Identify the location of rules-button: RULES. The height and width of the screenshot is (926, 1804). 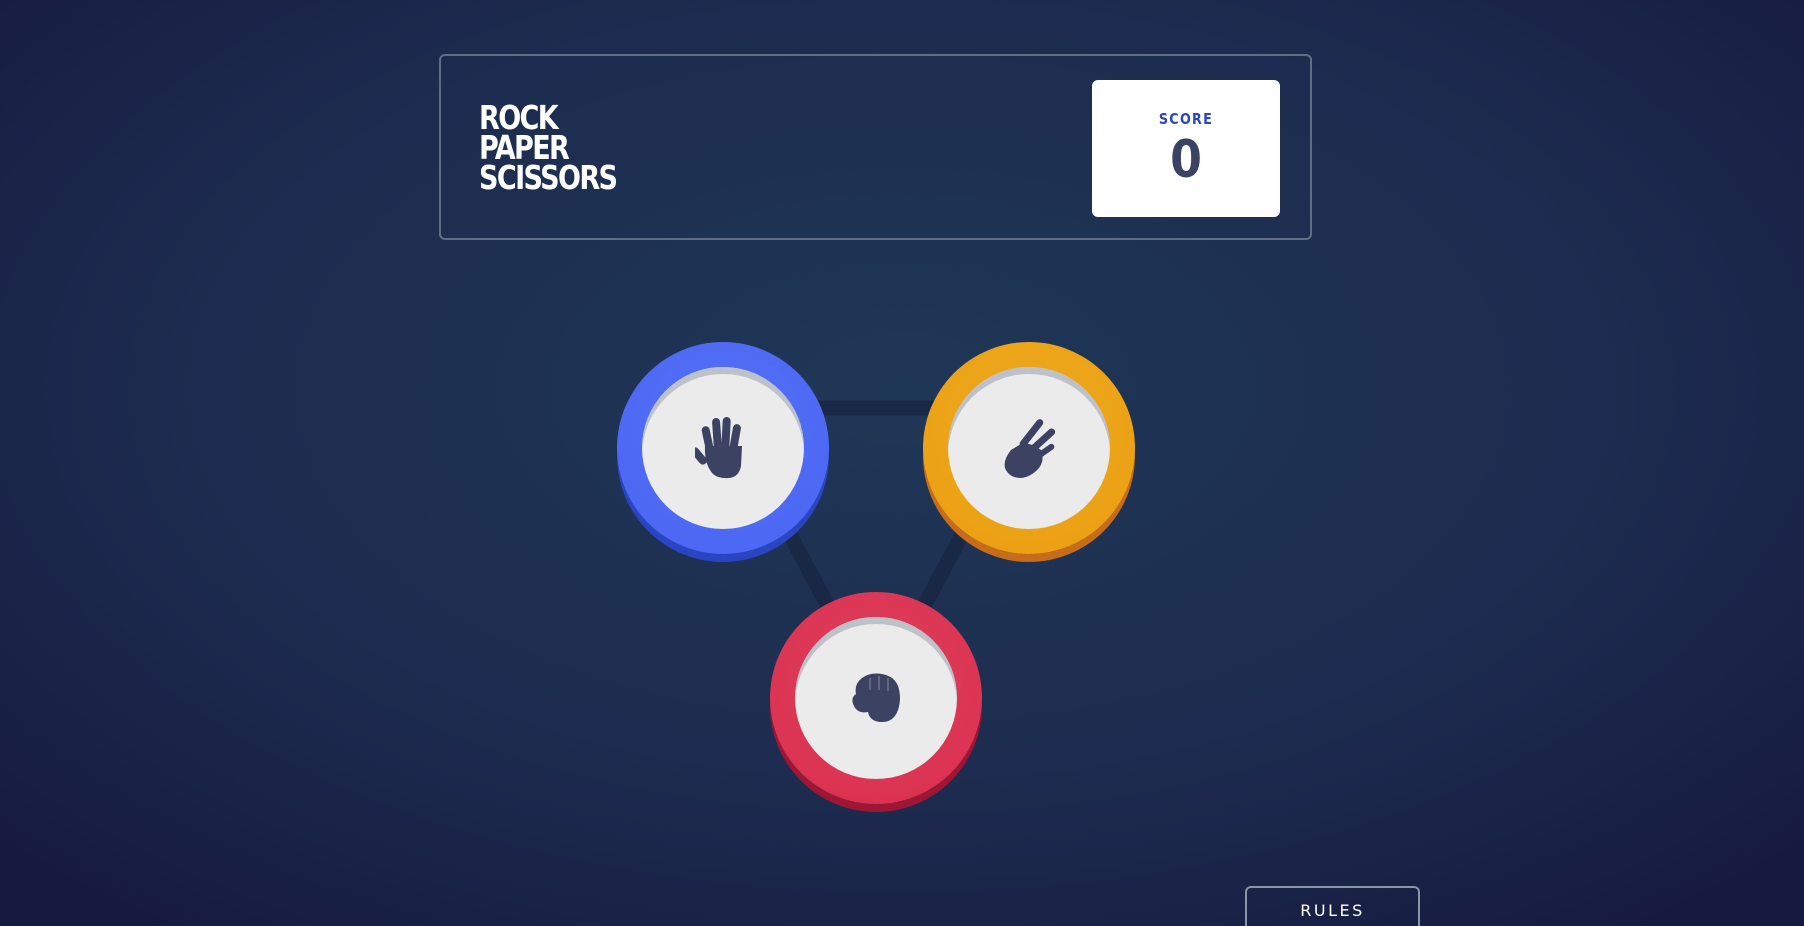
(1332, 906).